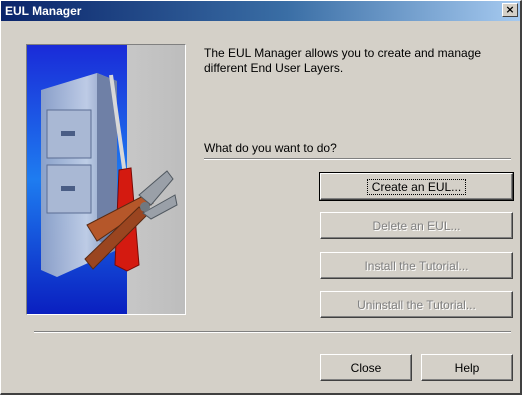 This screenshot has width=522, height=395. I want to click on help-button-label: Help, so click(467, 367).